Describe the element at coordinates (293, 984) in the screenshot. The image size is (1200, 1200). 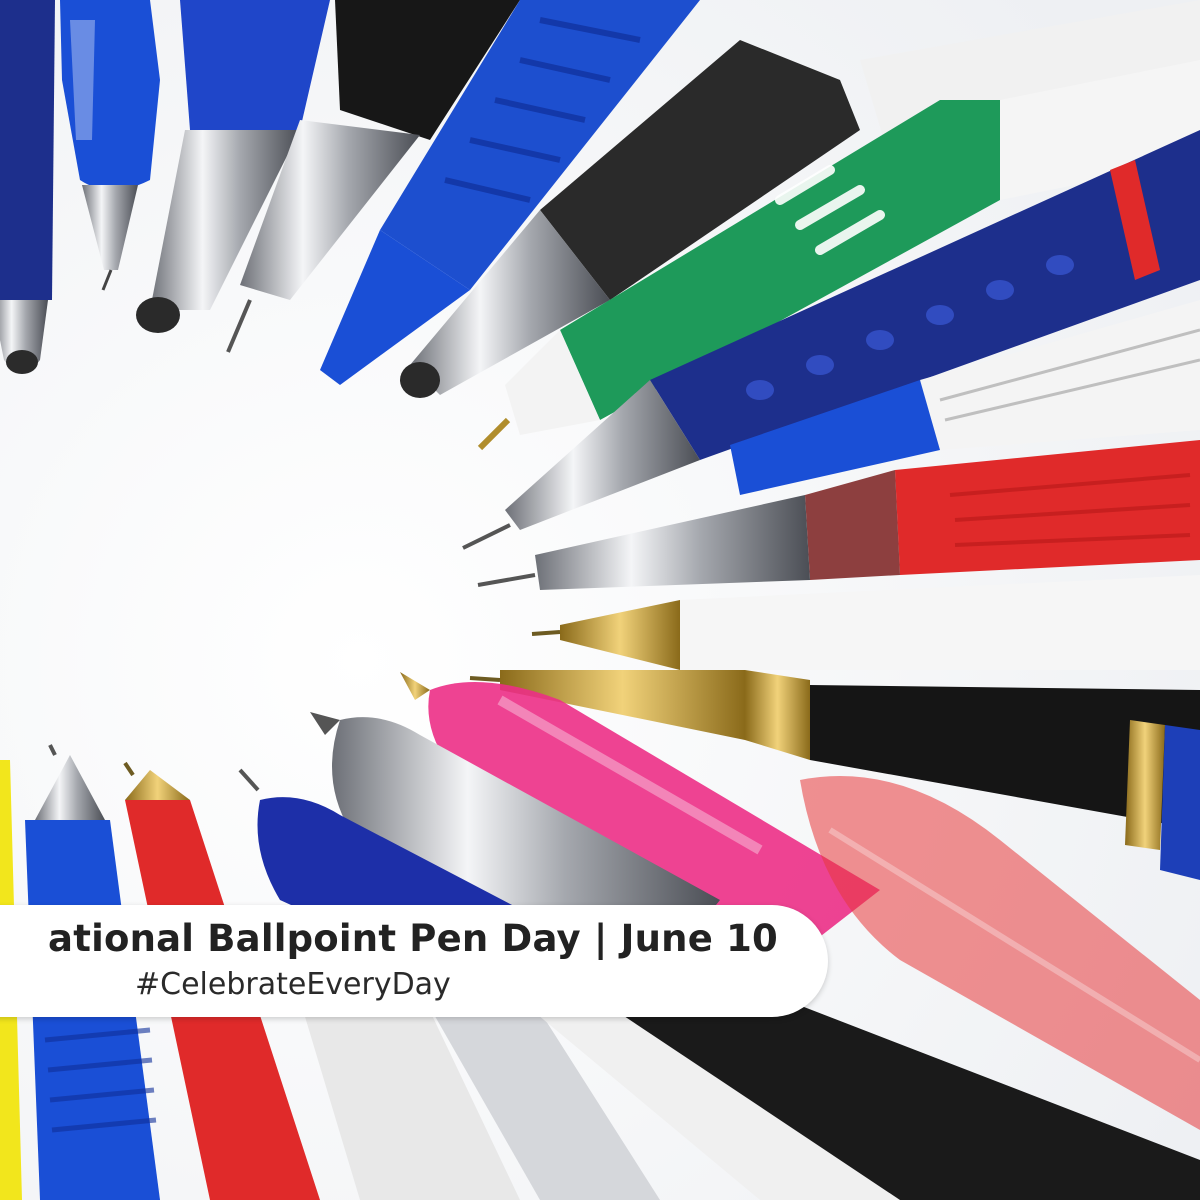
I see `banner-hashtag: #CelebrateEveryDay` at that location.